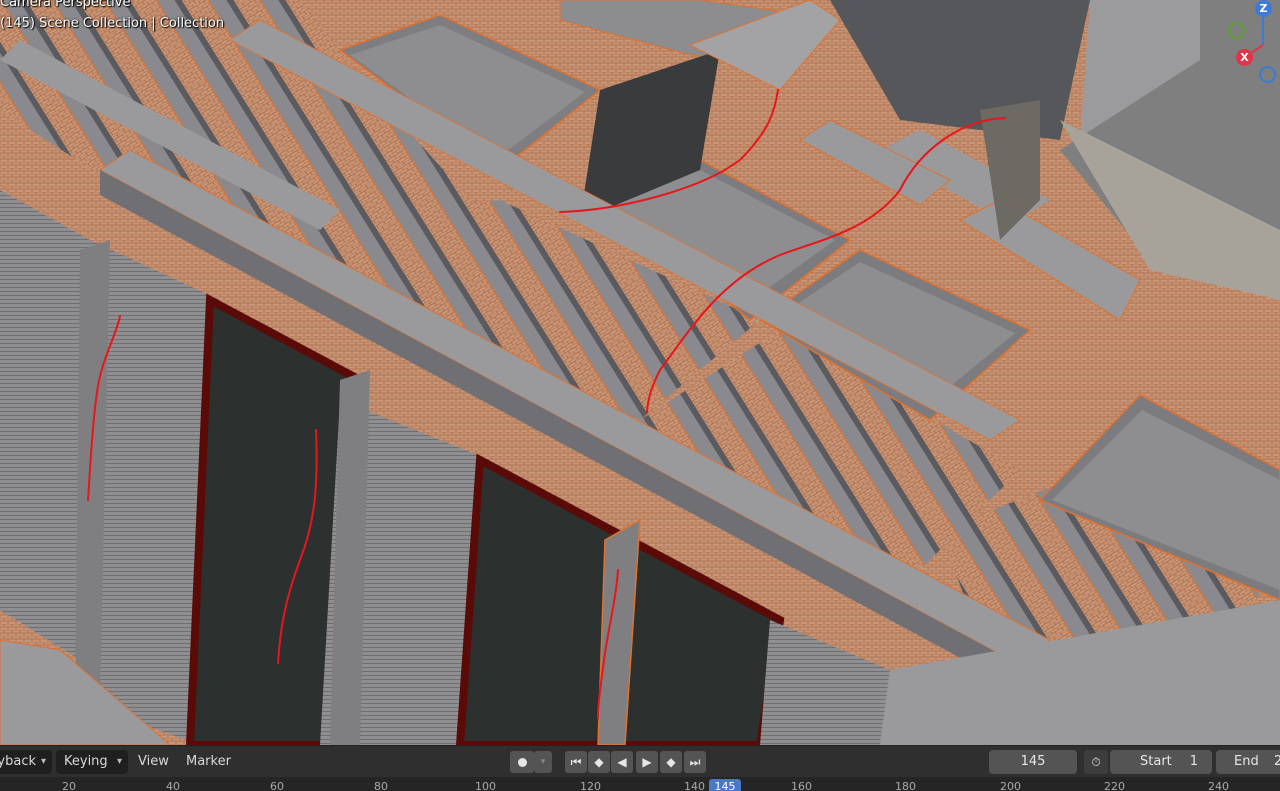 This screenshot has height=791, width=1280. Describe the element at coordinates (173, 785) in the screenshot. I see `ruler-tick: 40` at that location.